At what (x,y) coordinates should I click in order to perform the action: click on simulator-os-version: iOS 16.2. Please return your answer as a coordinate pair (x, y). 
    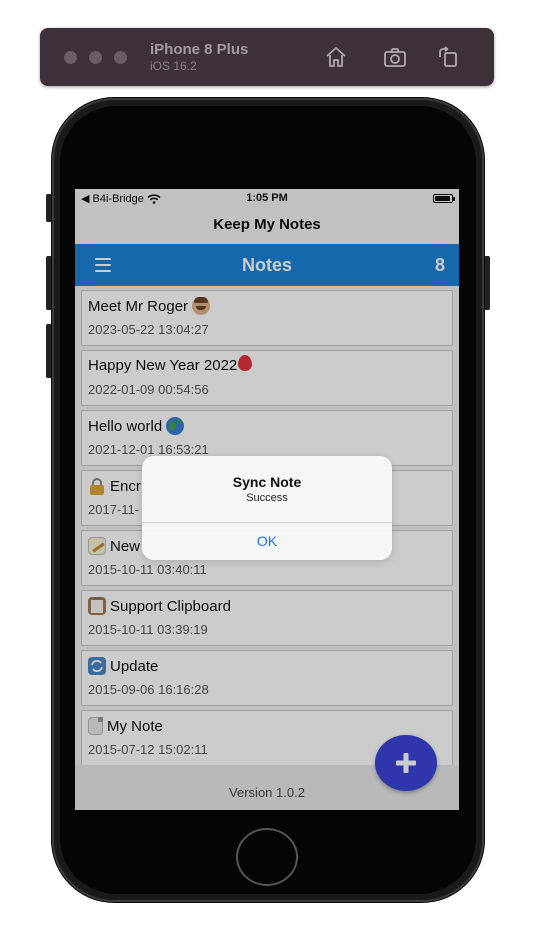
    Looking at the image, I should click on (173, 66).